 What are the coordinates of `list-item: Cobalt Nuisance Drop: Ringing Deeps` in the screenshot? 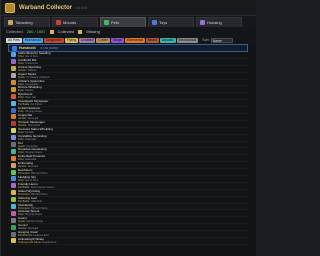 It's located at (128, 111).